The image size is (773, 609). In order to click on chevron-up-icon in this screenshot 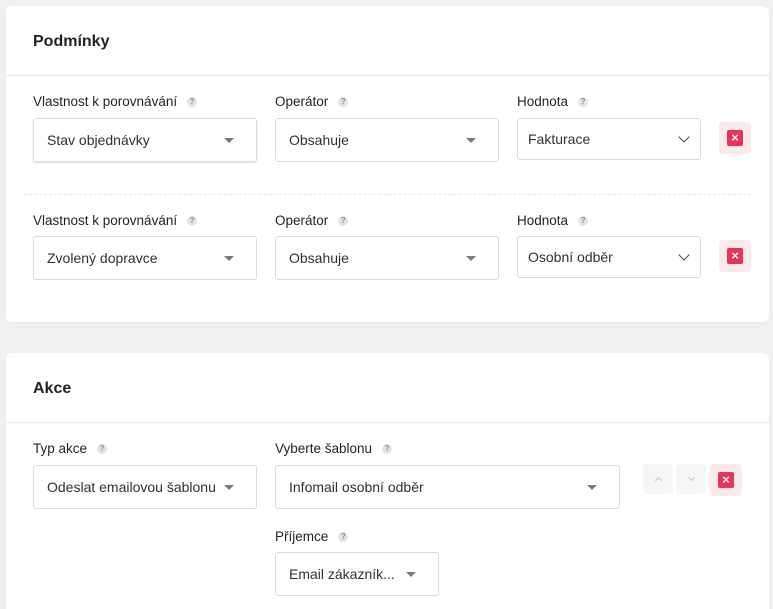, I will do `click(658, 480)`.